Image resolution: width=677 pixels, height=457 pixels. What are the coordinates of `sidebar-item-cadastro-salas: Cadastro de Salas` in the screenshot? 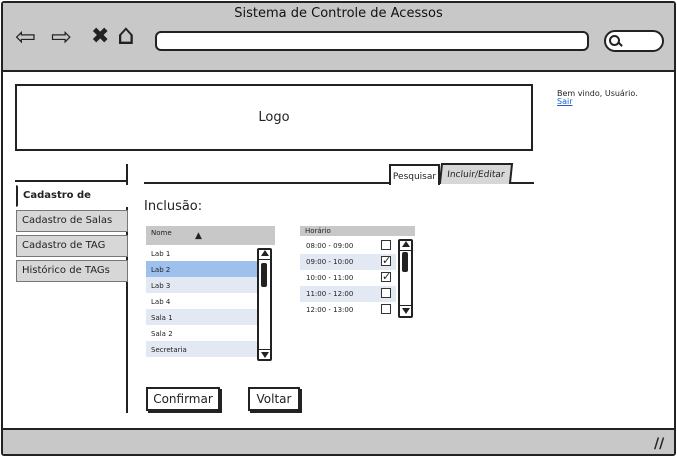 It's located at (72, 221).